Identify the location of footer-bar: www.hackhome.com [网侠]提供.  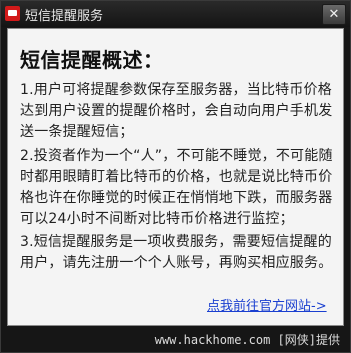
(175, 339).